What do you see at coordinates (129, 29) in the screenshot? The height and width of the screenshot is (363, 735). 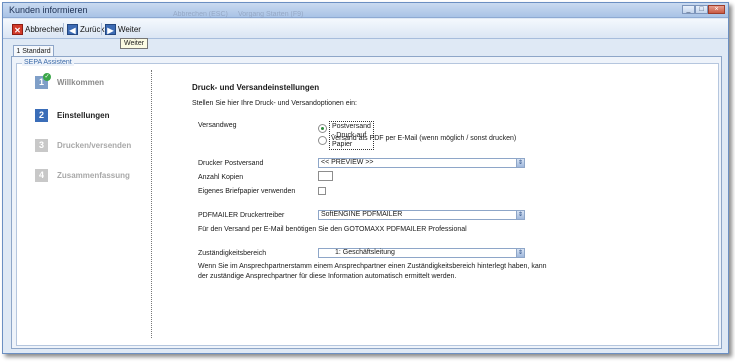 I see `next-button-label: Weiter` at bounding box center [129, 29].